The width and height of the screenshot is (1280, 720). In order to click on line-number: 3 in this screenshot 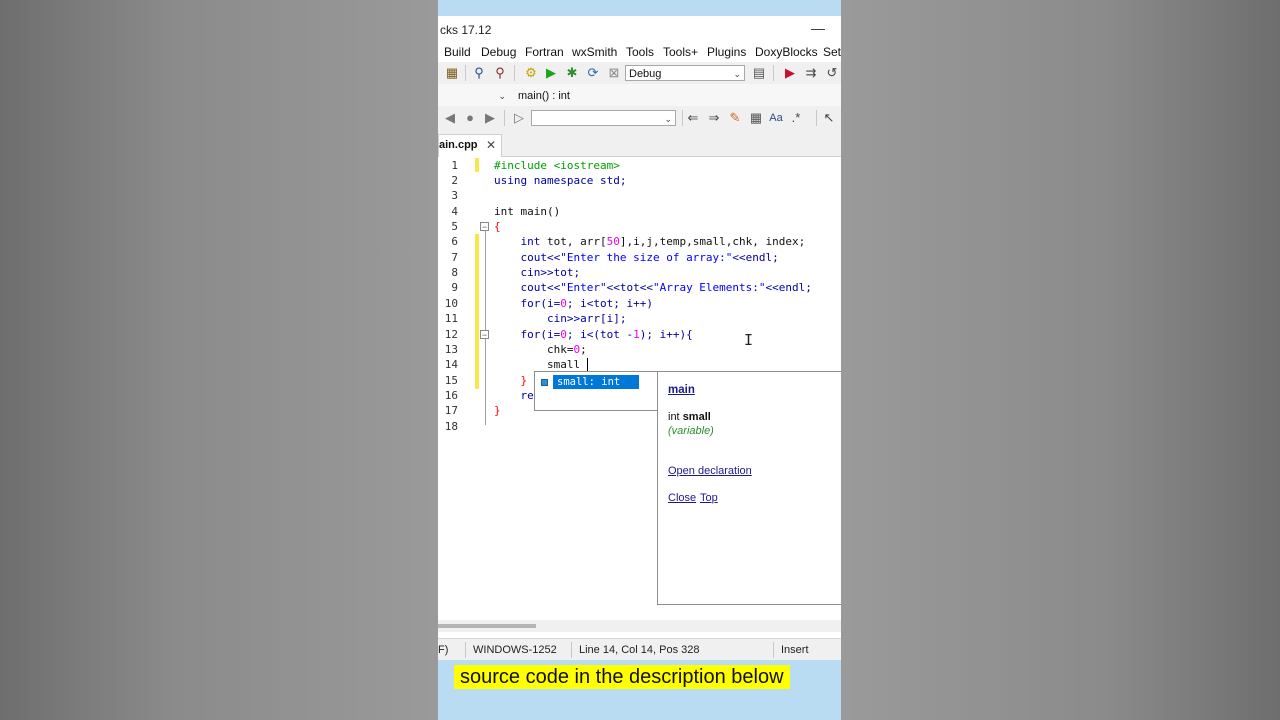, I will do `click(454, 195)`.